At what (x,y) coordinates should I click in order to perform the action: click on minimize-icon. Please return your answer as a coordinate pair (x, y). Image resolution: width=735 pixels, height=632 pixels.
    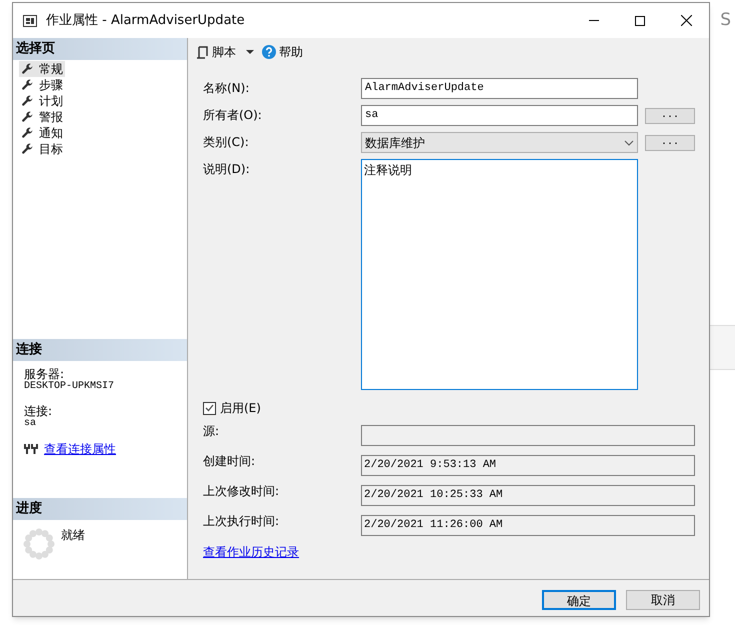
    Looking at the image, I should click on (594, 20).